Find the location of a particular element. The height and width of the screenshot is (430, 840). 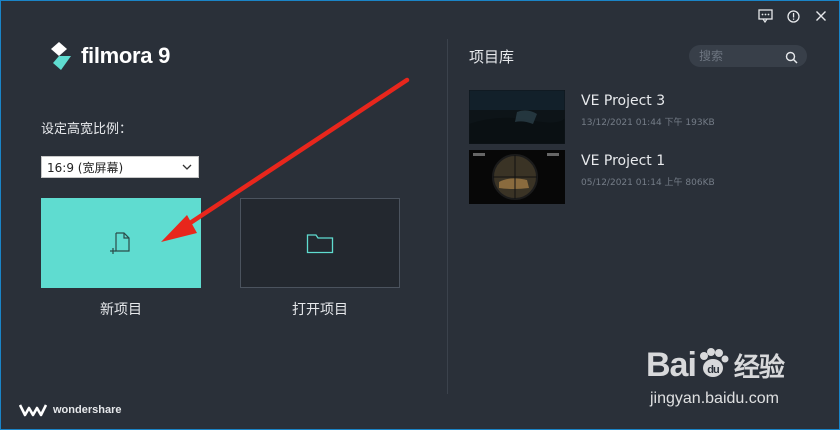

info-icon is located at coordinates (793, 16).